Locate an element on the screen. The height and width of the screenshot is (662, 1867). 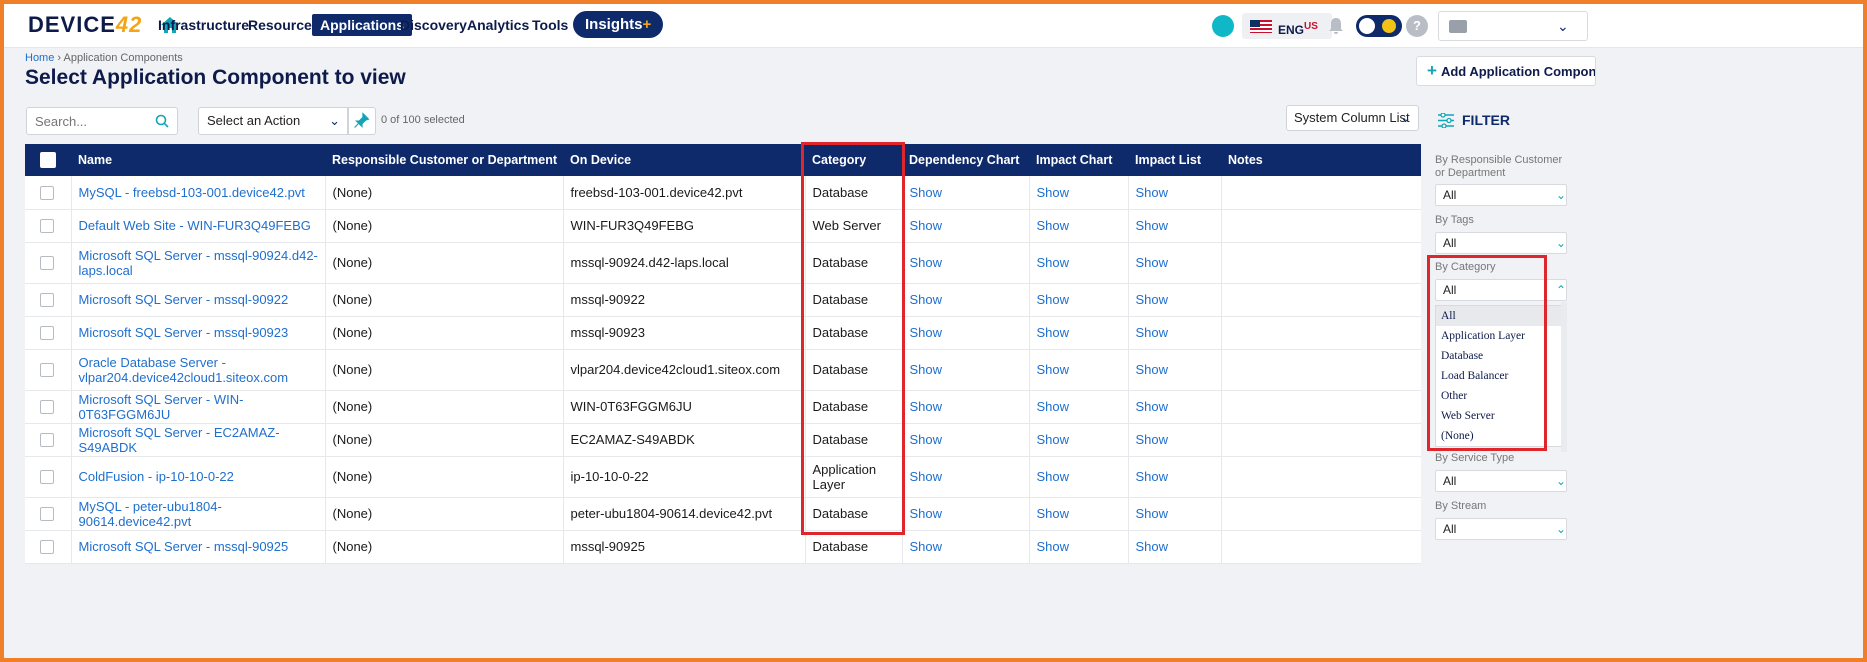
notifications-bell-icon is located at coordinates (1336, 26).